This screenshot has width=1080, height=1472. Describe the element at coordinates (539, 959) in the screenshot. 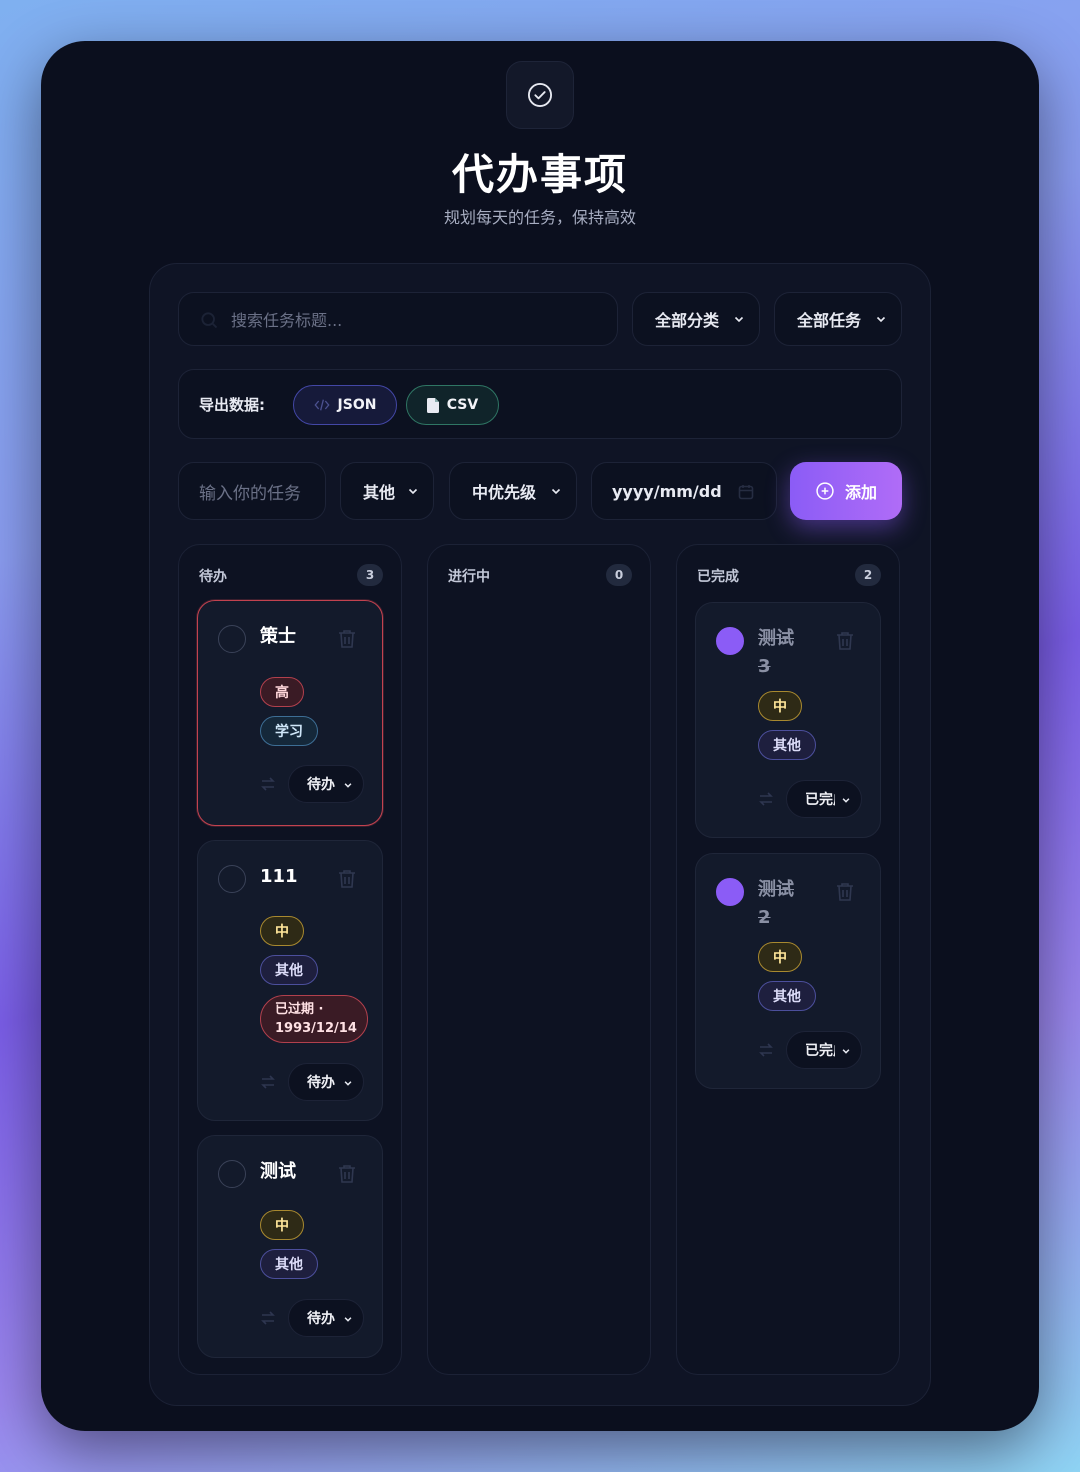

I see `column-in-progress: 进行中 0` at that location.